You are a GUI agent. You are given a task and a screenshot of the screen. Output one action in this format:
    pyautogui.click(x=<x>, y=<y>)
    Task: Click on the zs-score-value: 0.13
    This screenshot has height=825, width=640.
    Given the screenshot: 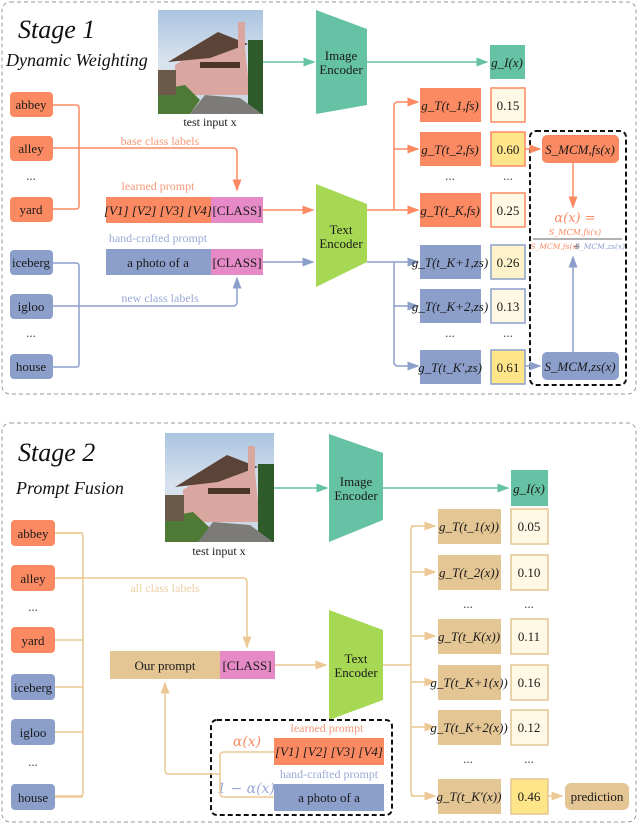 What is the action you would take?
    pyautogui.click(x=508, y=306)
    